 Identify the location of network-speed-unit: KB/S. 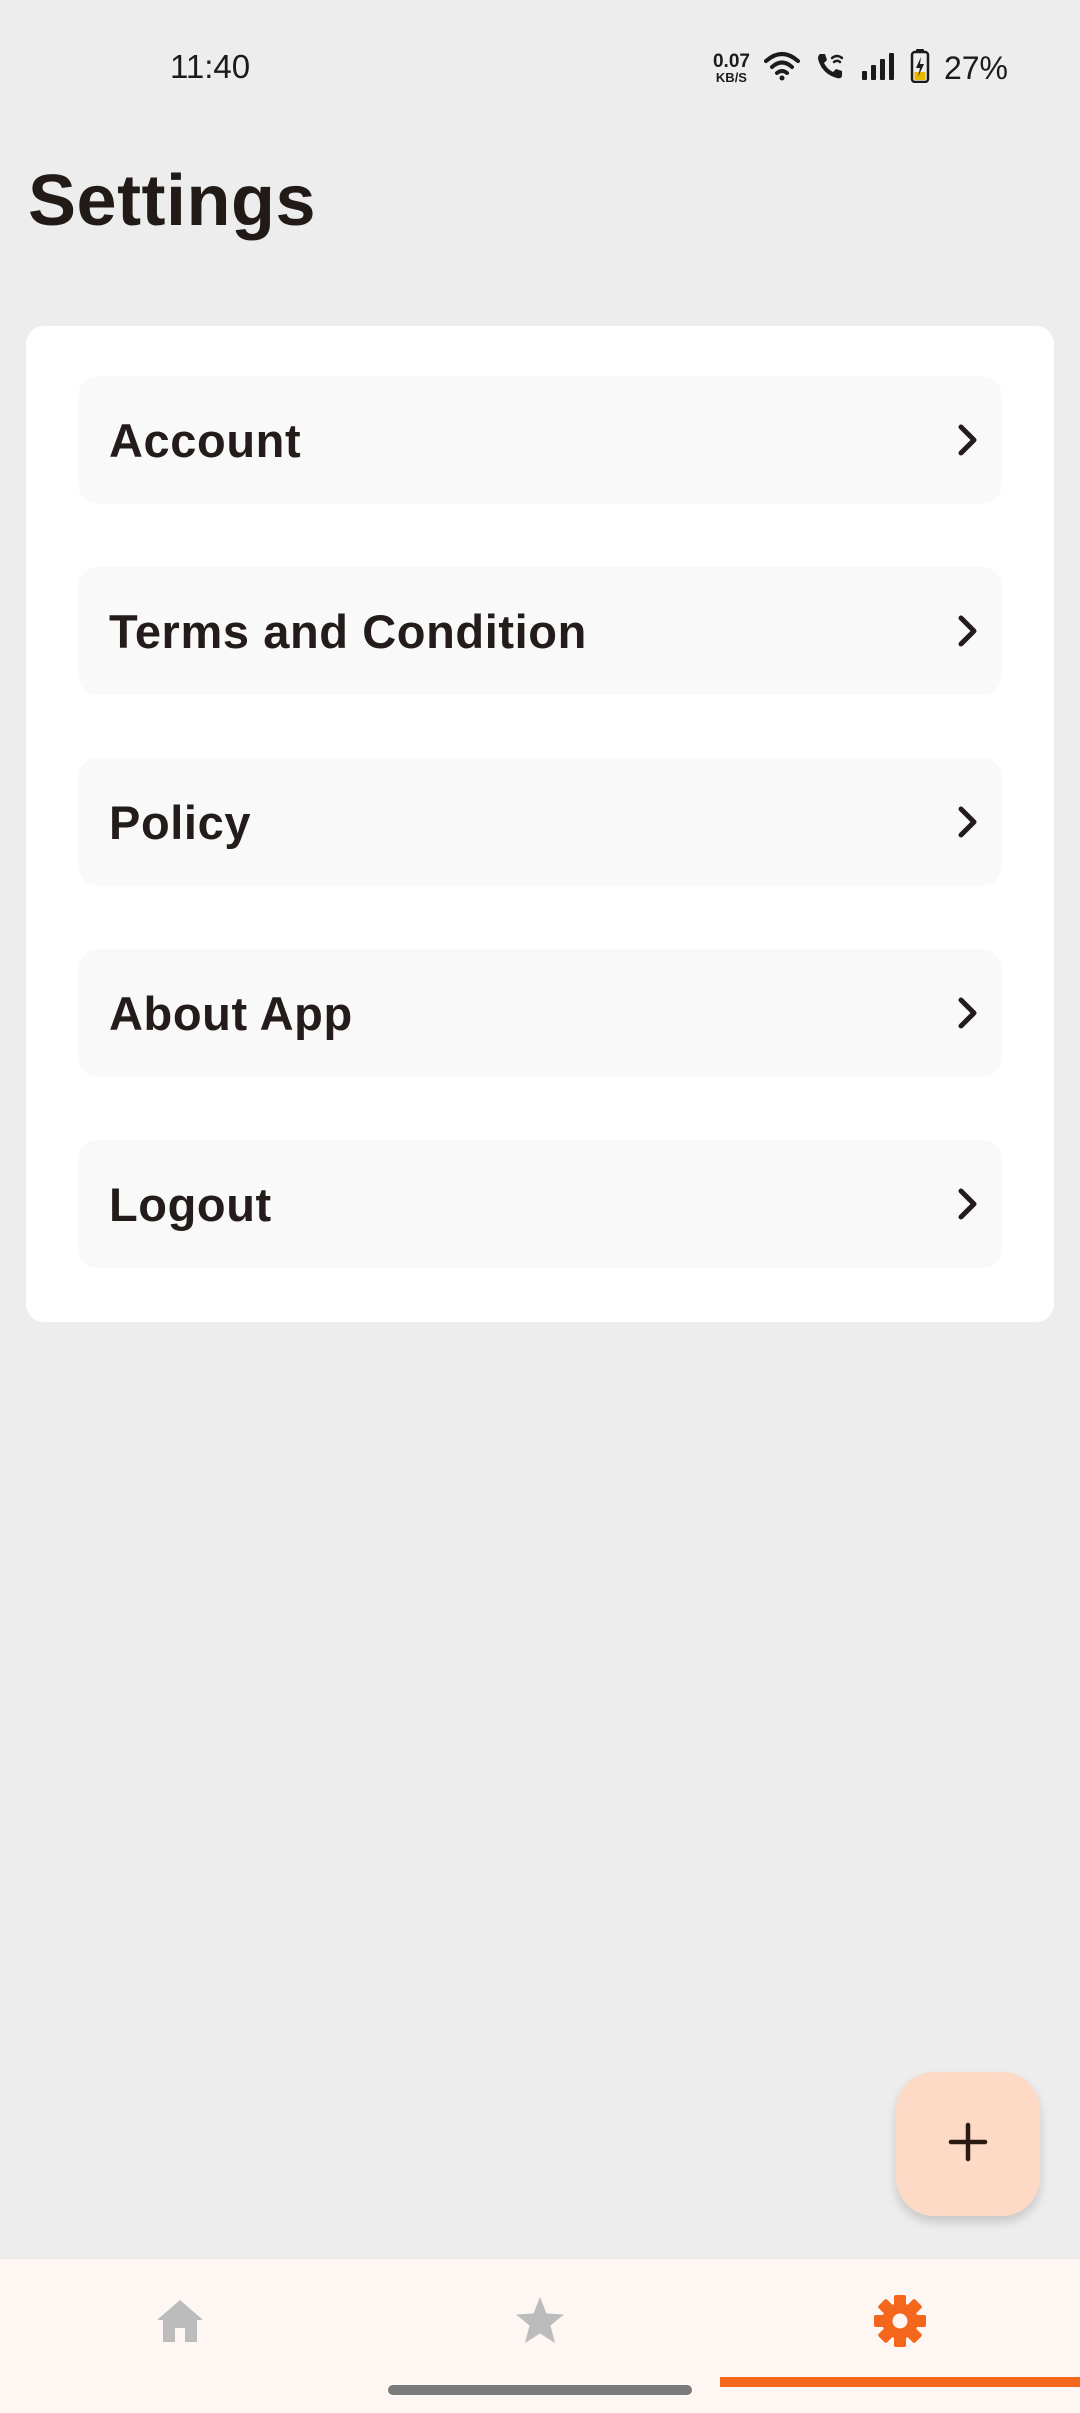
(731, 77).